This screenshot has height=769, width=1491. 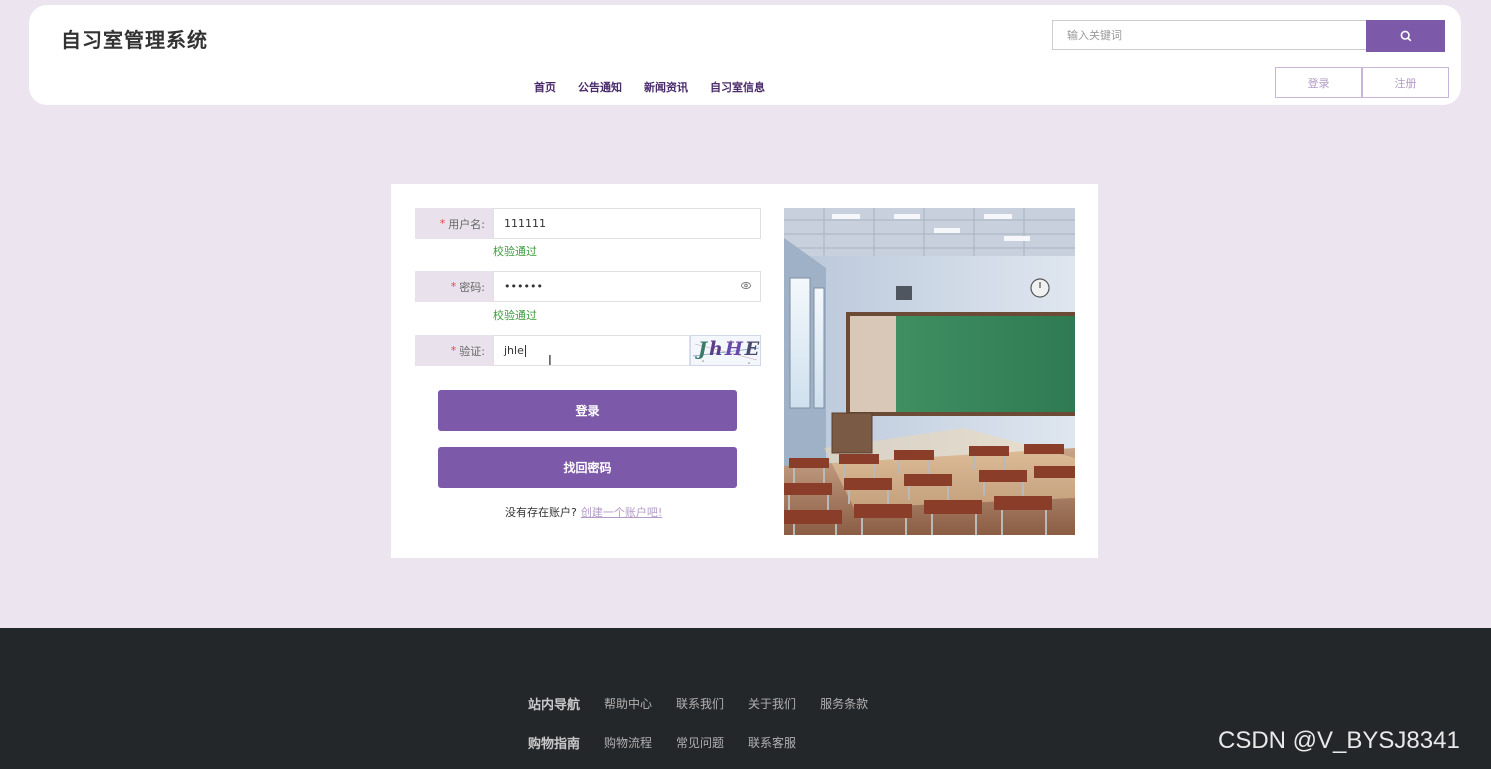 What do you see at coordinates (1405, 82) in the screenshot?
I see `header-register-button: 注册` at bounding box center [1405, 82].